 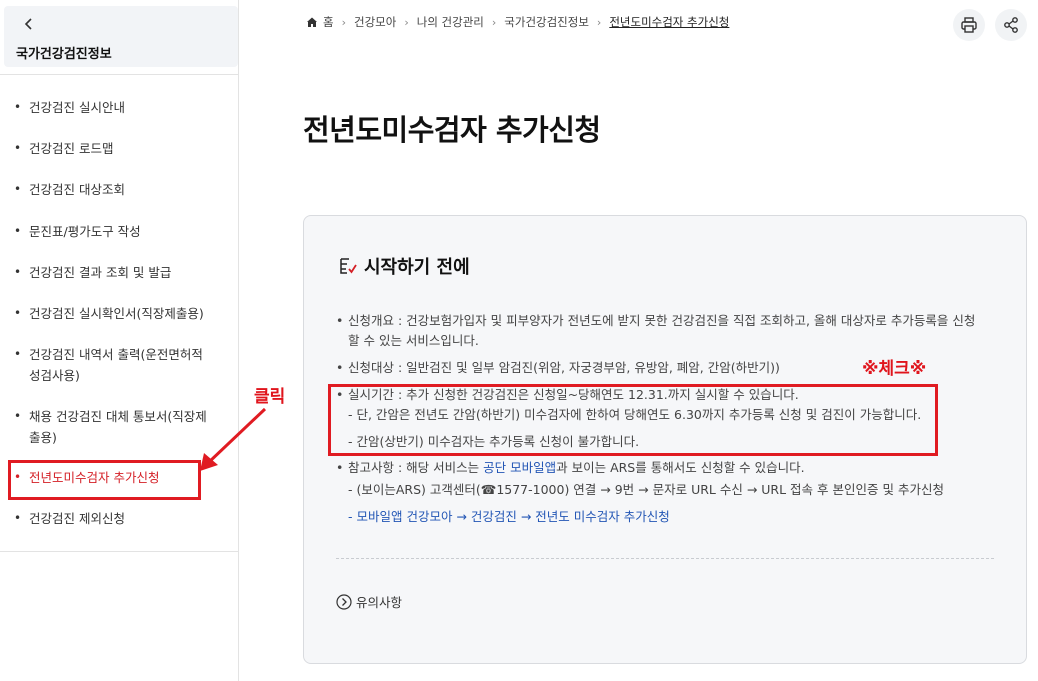 I want to click on notice-label: 유의사항, so click(x=379, y=602).